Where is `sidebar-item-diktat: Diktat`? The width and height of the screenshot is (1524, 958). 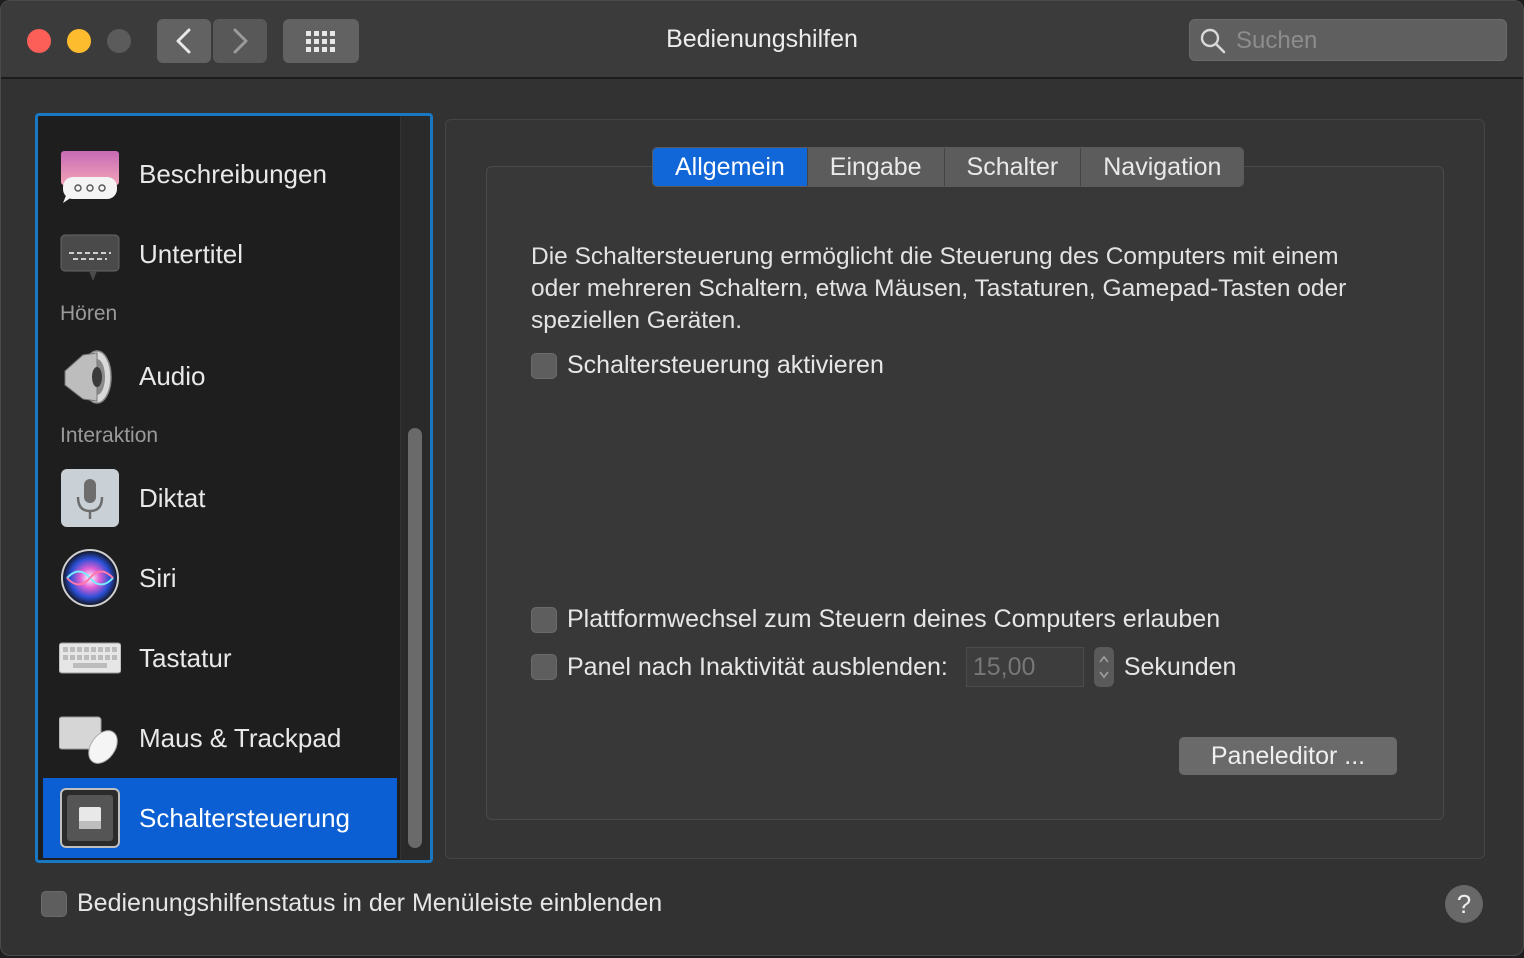
sidebar-item-diktat: Diktat is located at coordinates (220, 498).